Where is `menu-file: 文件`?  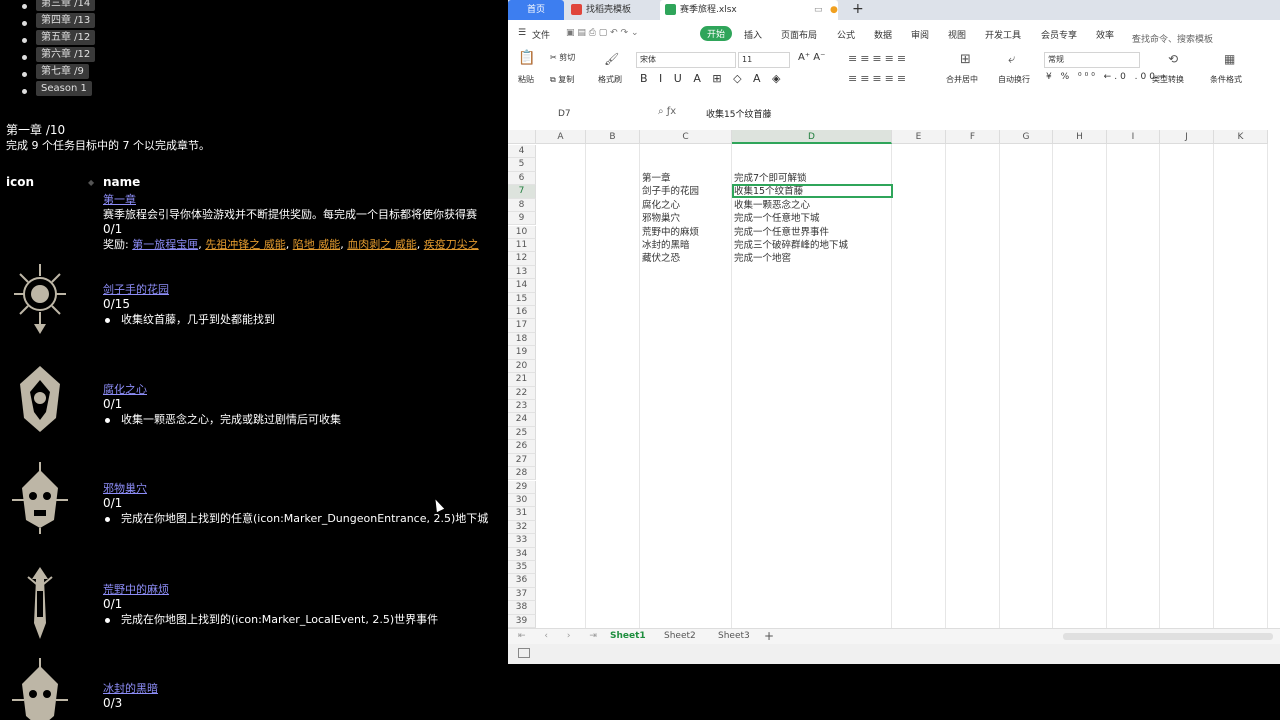
menu-file: 文件 is located at coordinates (541, 34).